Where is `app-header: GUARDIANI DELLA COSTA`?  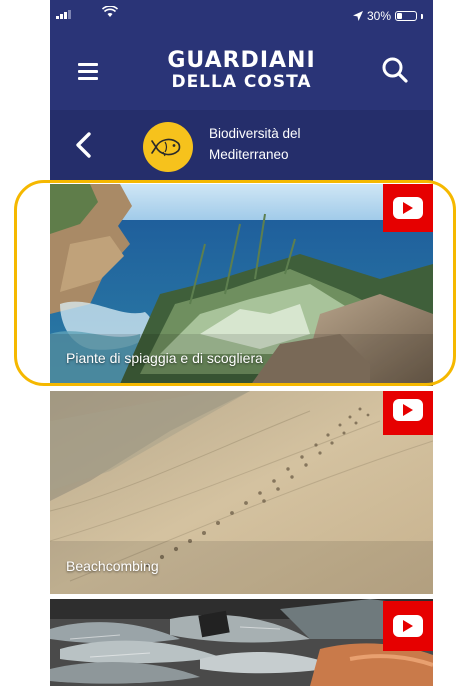
app-header: GUARDIANI DELLA COSTA is located at coordinates (241, 73).